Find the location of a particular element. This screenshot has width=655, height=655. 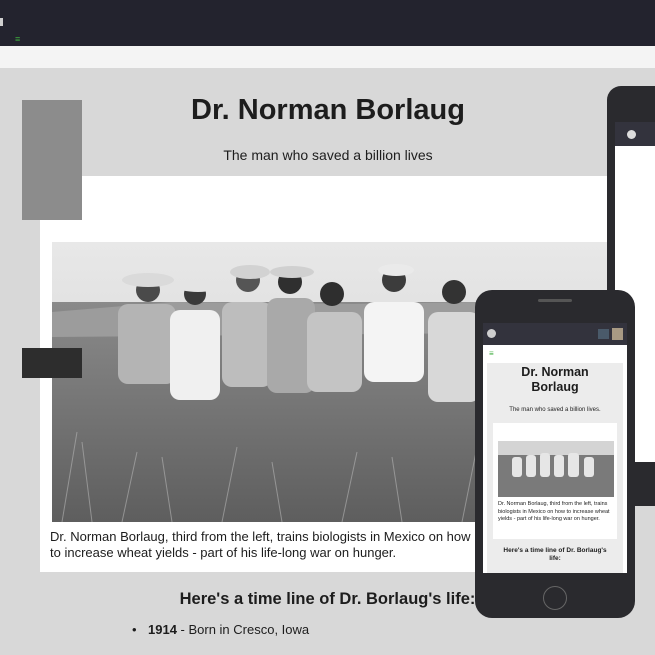

tablet-dark-block is located at coordinates (52, 363).